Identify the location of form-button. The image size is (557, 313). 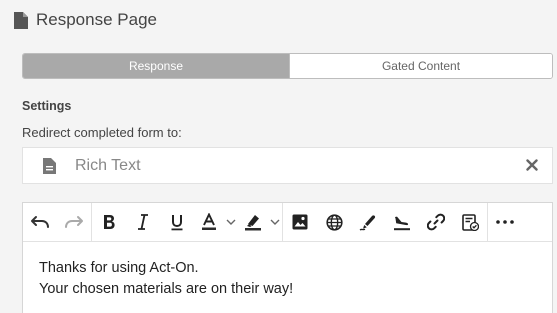
(470, 222).